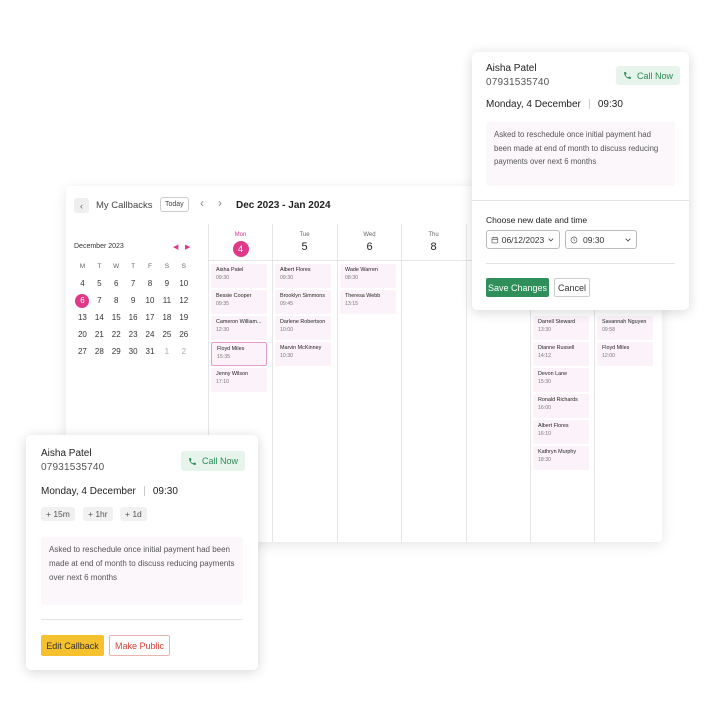 The height and width of the screenshot is (720, 720). Describe the element at coordinates (223, 357) in the screenshot. I see `event-time: 15:35` at that location.